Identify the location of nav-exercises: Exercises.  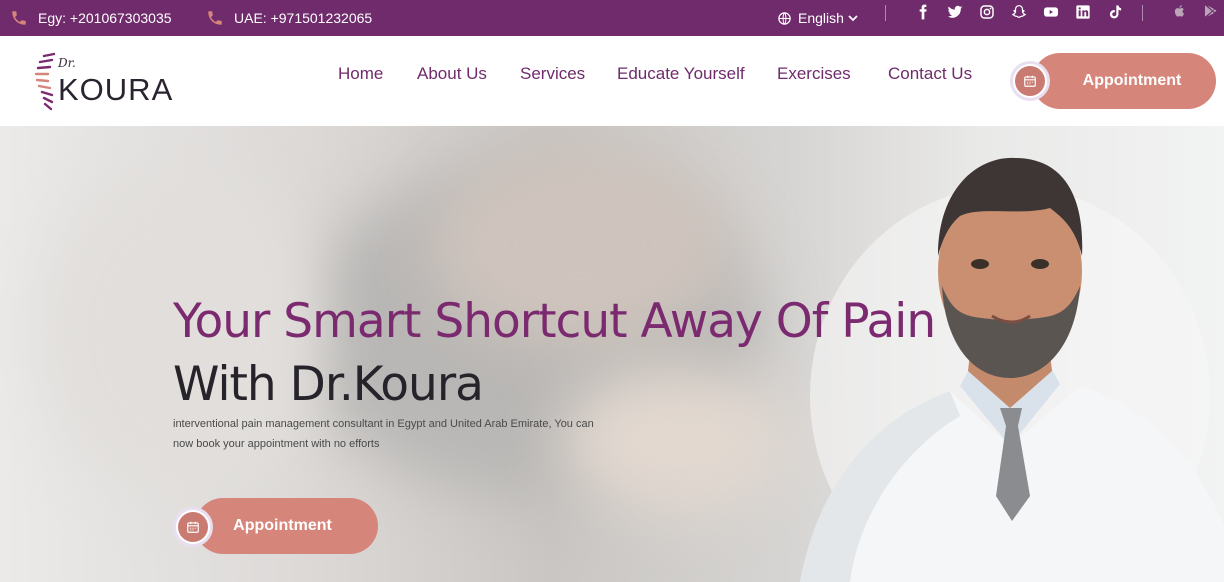
(814, 74).